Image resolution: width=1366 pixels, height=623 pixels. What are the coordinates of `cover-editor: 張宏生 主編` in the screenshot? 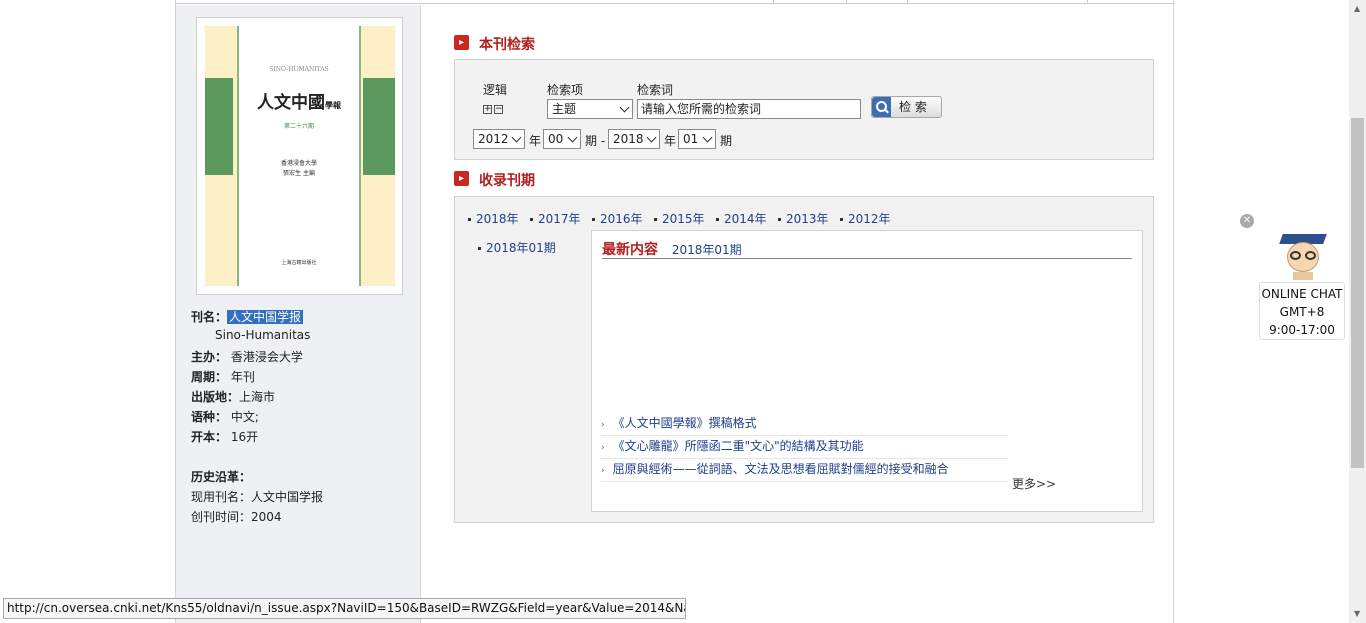 It's located at (299, 173).